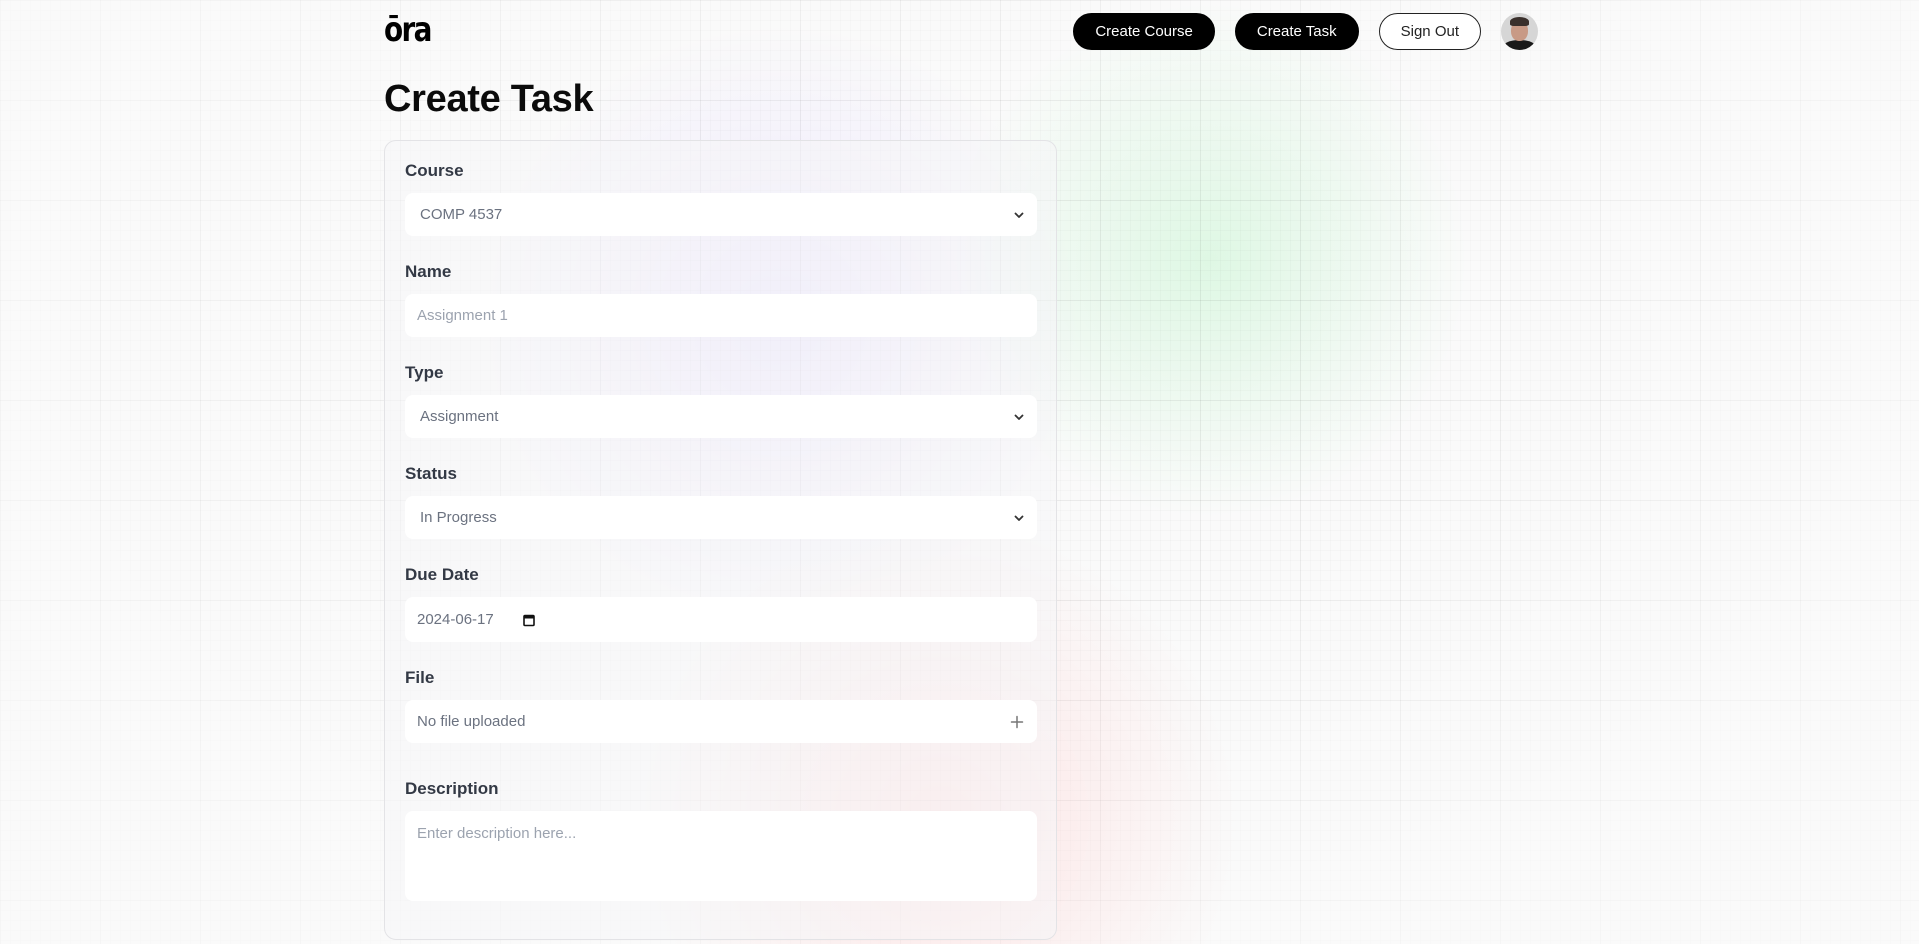  Describe the element at coordinates (721, 619) in the screenshot. I see `due-date-input: 2024-06-17` at that location.